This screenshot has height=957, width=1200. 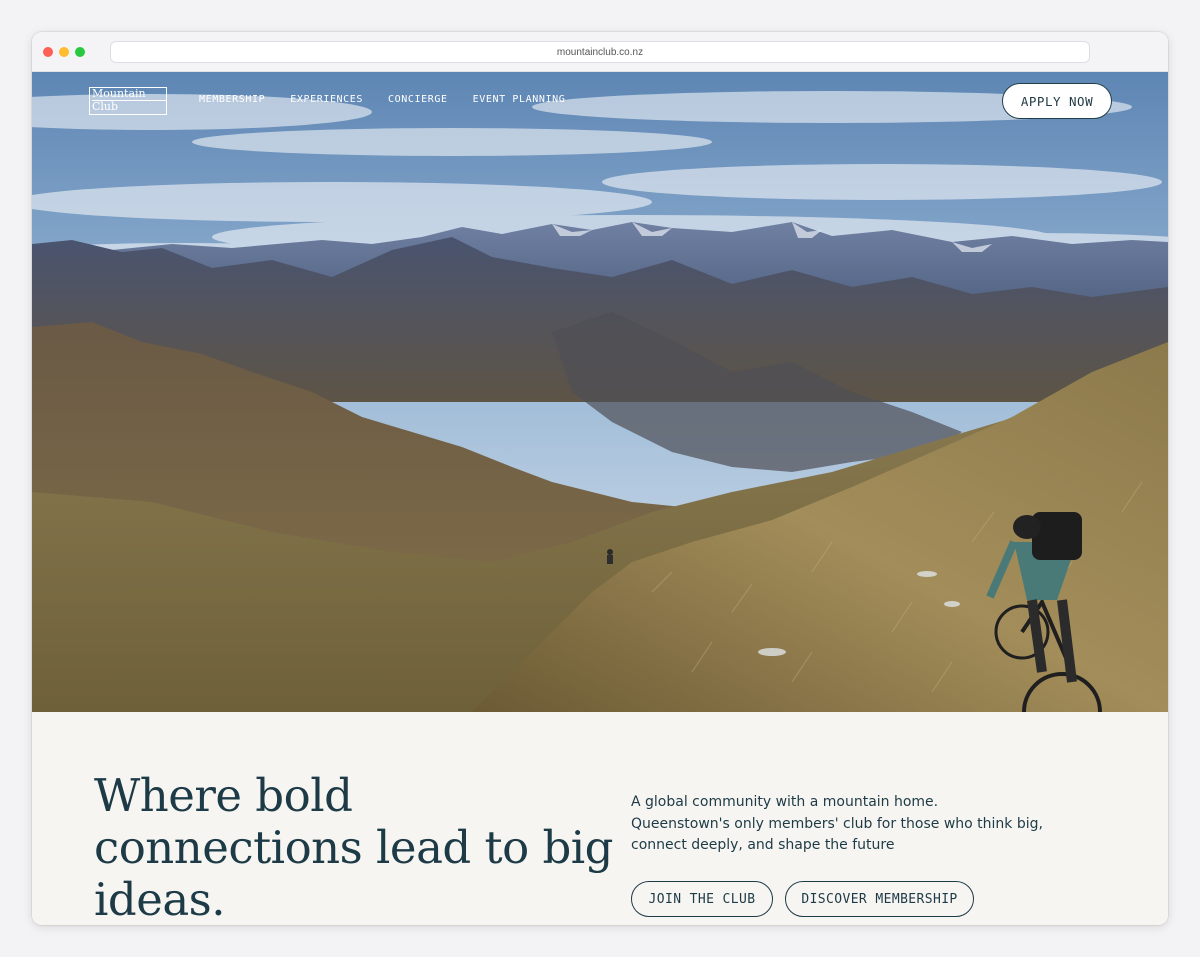 What do you see at coordinates (519, 99) in the screenshot?
I see `nav-link-event-planning: EVENT PLANNING` at bounding box center [519, 99].